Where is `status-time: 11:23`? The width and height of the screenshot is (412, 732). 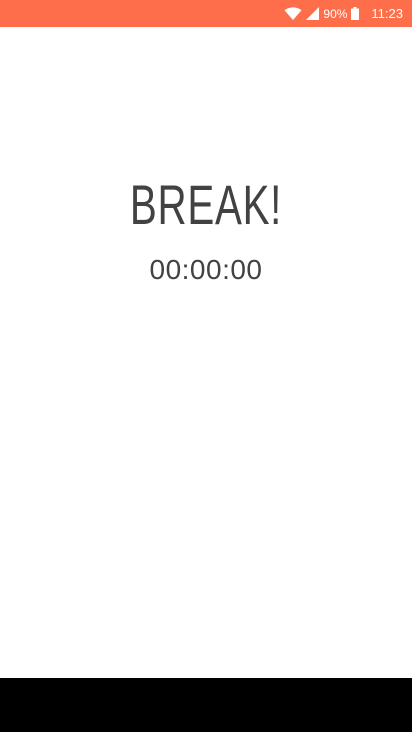 status-time: 11:23 is located at coordinates (387, 13).